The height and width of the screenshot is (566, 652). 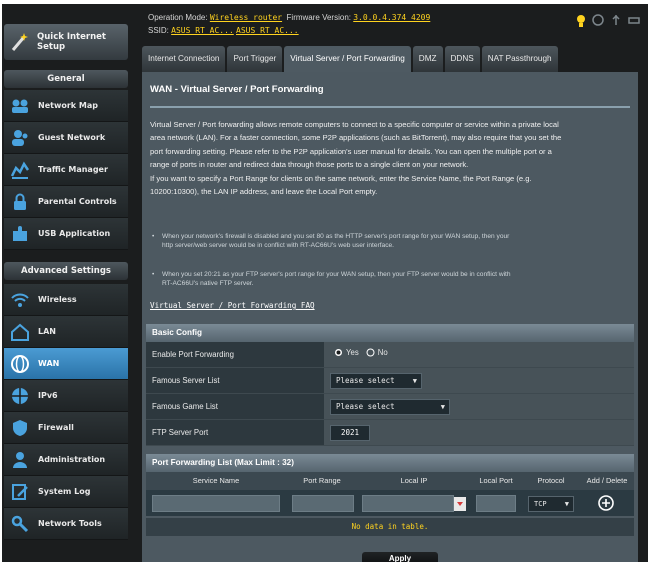 I want to click on lock-icon, so click(x=20, y=201).